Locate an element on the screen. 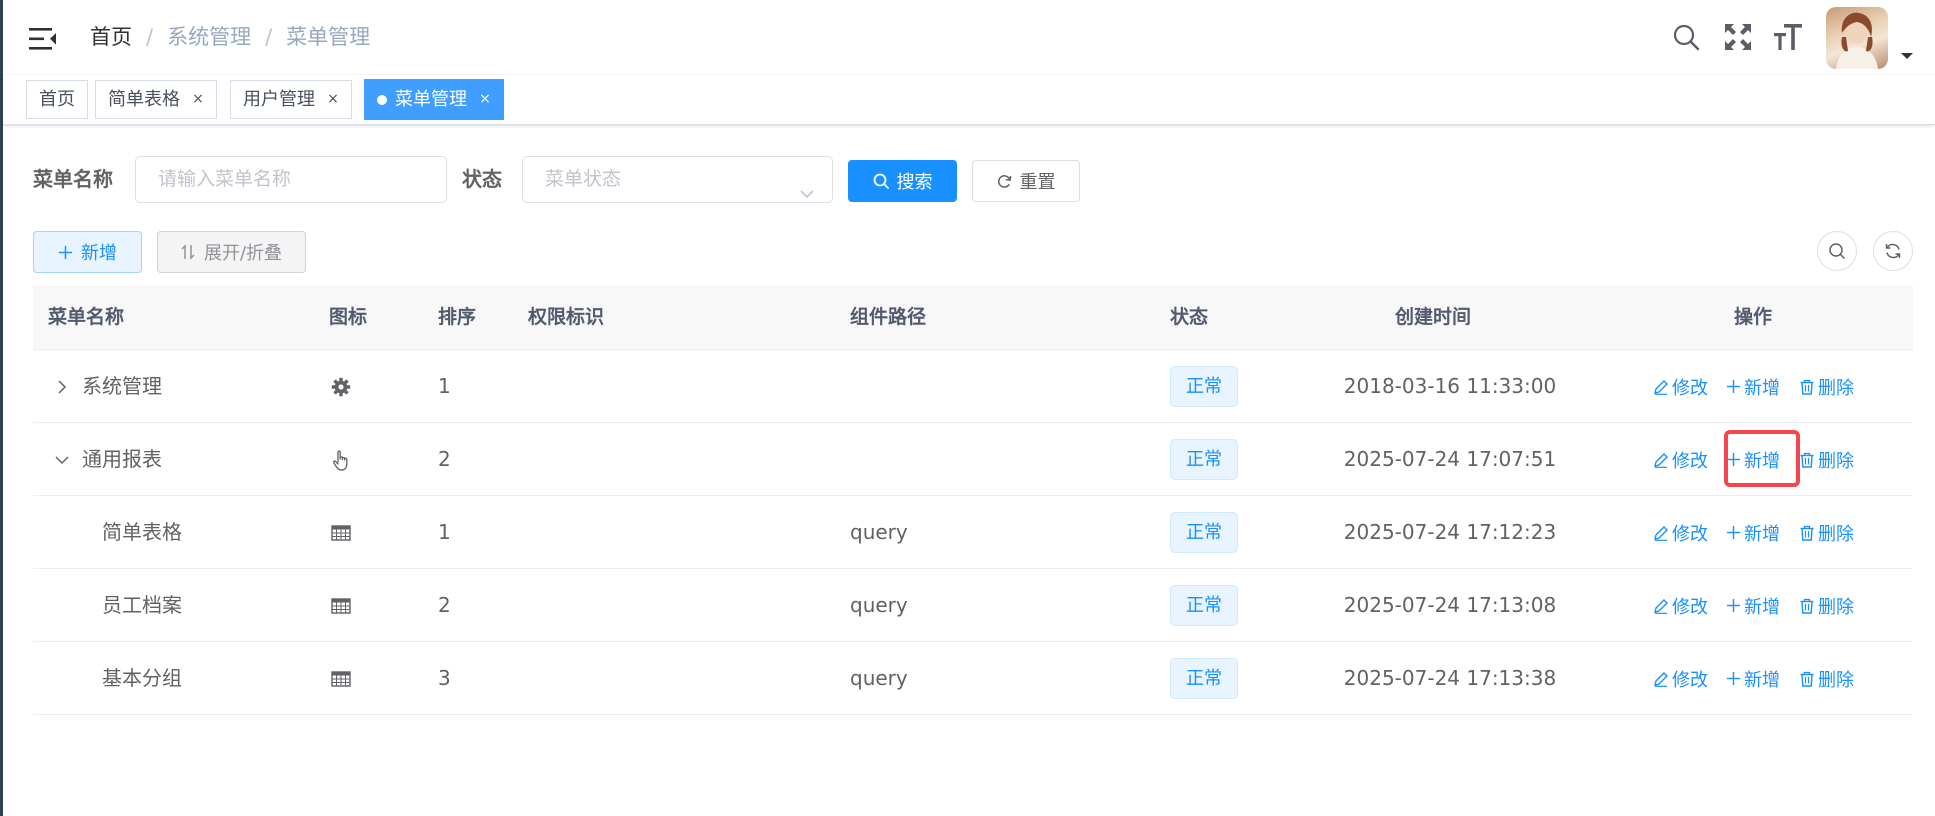 Image resolution: width=1935 pixels, height=816 pixels. add-menu-button-label: 新增 is located at coordinates (99, 253).